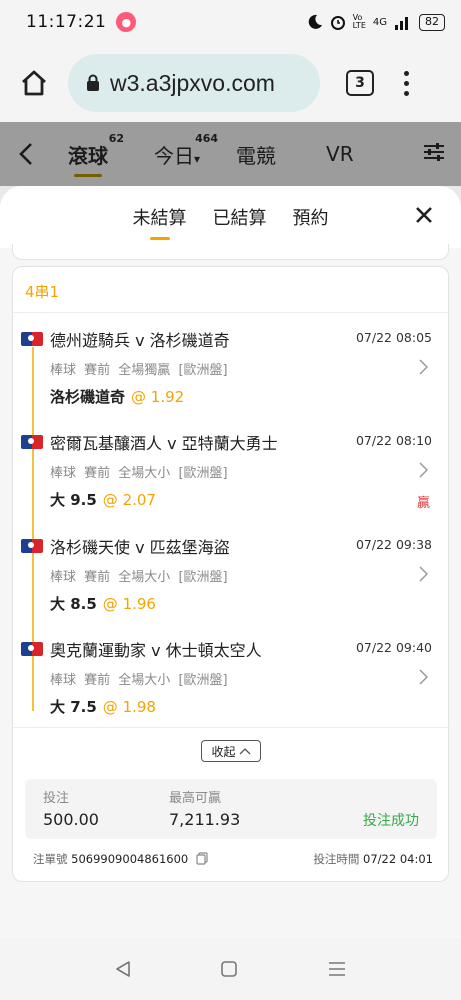  What do you see at coordinates (202, 858) in the screenshot?
I see `copy-icon` at bounding box center [202, 858].